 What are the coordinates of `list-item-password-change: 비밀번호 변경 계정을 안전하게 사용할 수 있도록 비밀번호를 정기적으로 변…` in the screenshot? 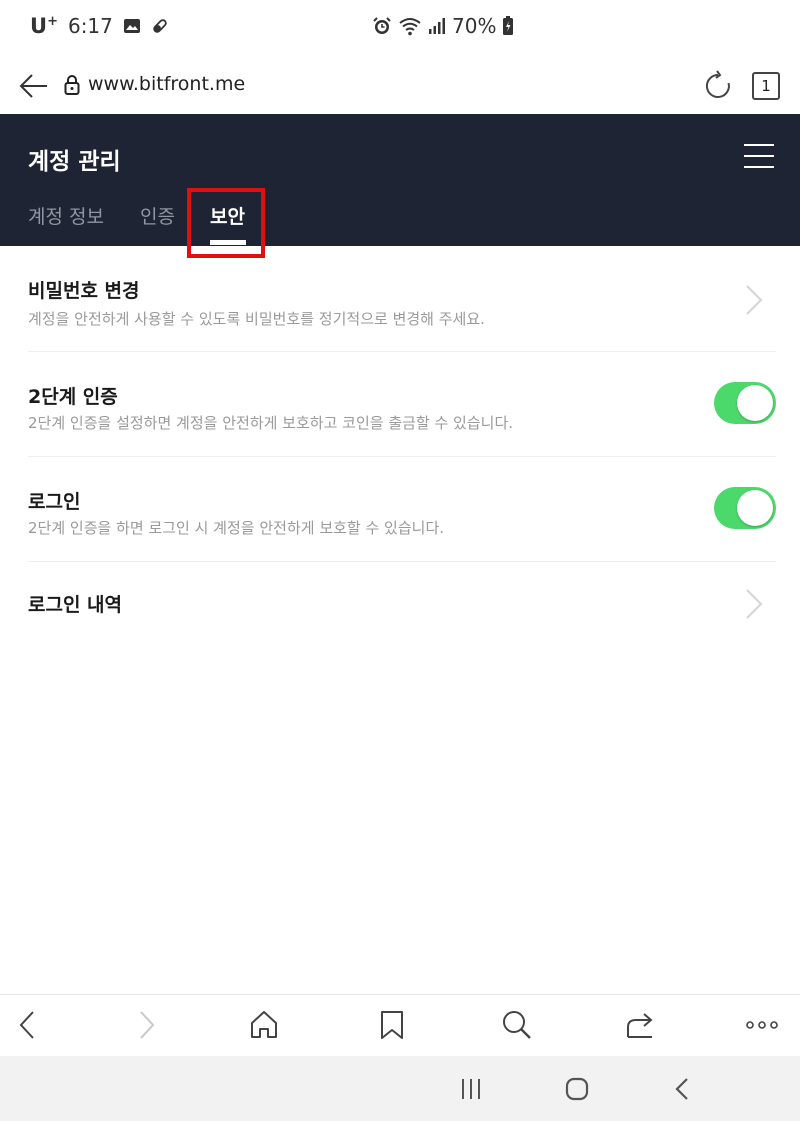 It's located at (402, 306).